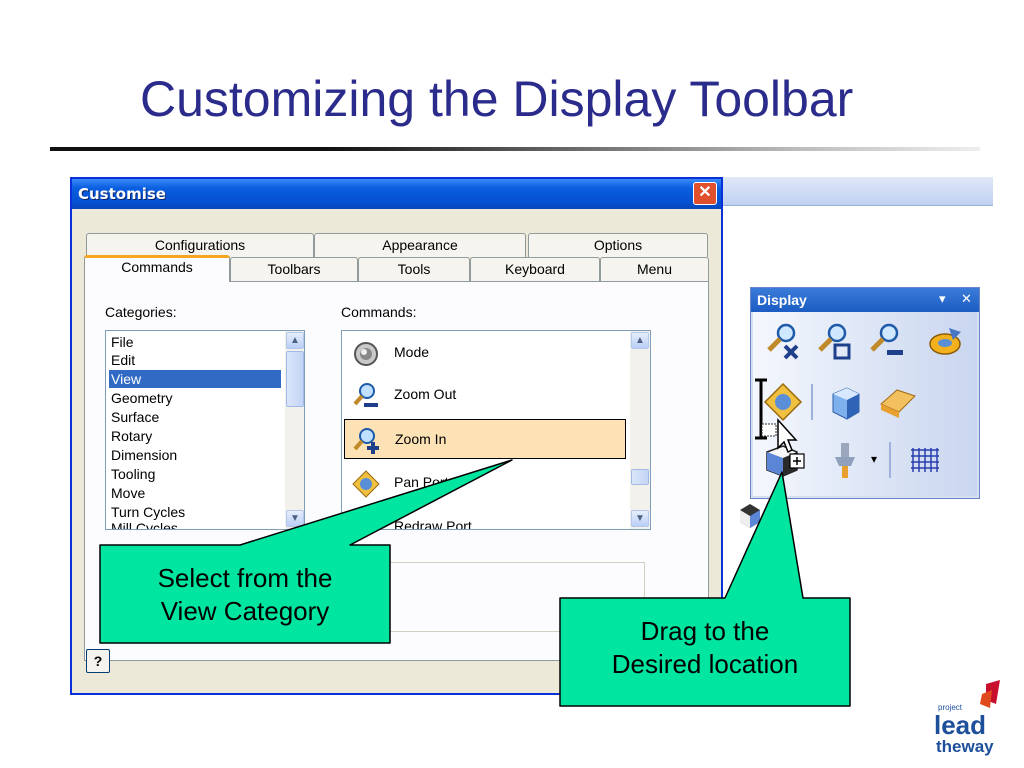 This screenshot has height=768, width=1024. Describe the element at coordinates (366, 441) in the screenshot. I see `zoom-in-icon` at that location.